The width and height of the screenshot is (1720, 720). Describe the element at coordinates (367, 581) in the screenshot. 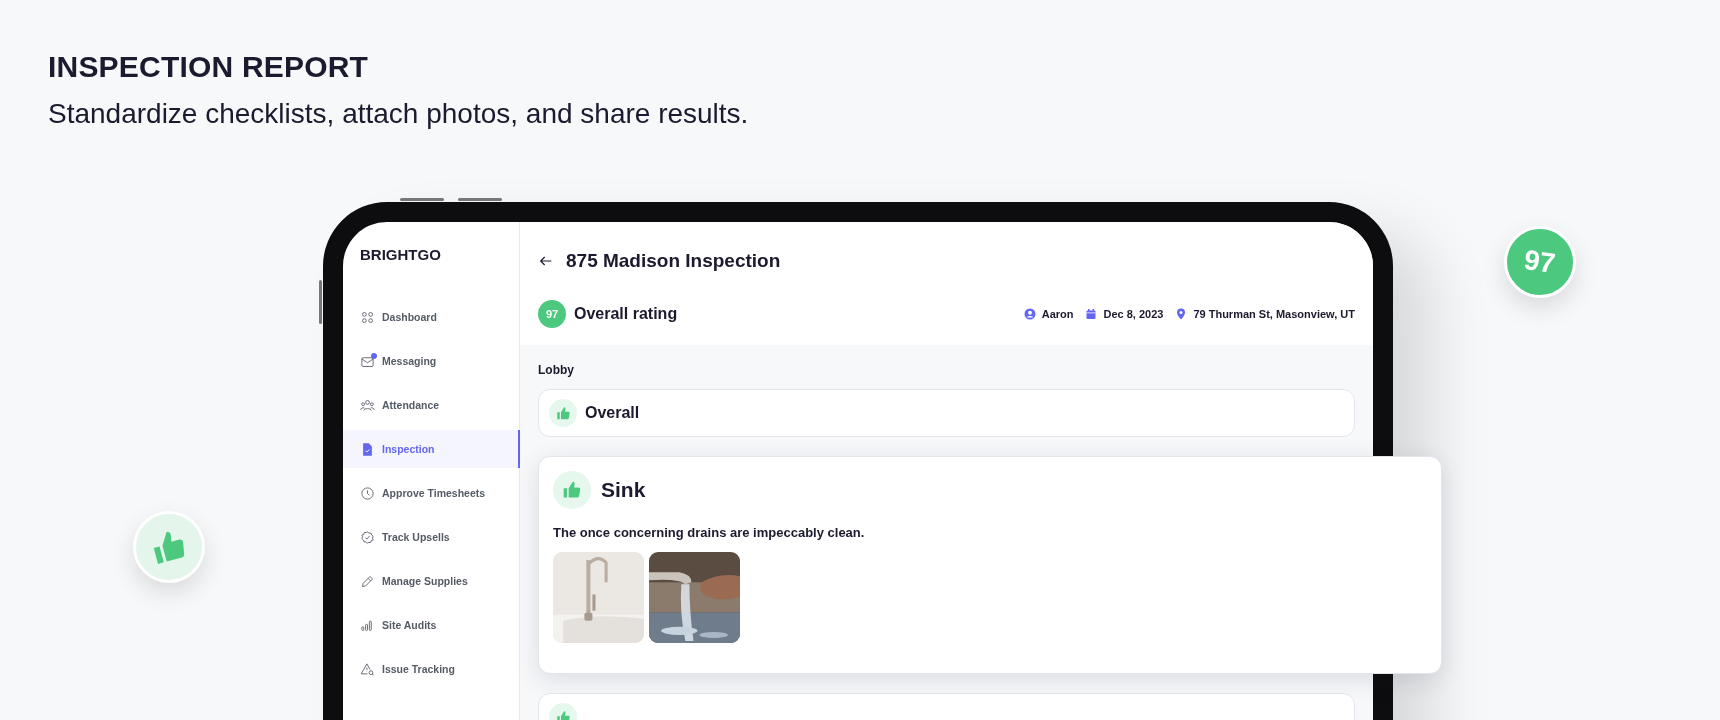

I see `pencil-icon` at that location.